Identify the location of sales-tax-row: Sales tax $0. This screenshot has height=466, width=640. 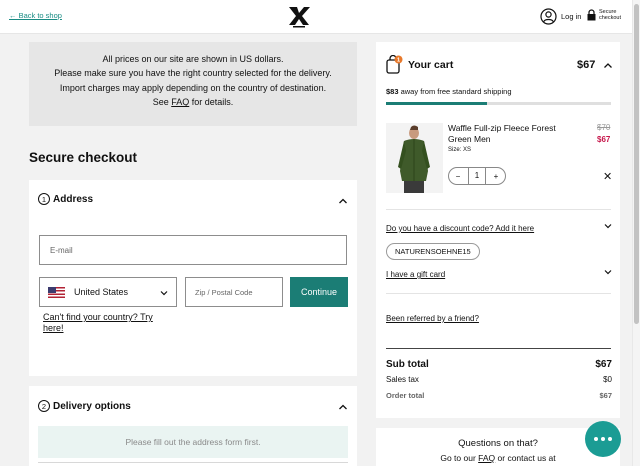
(499, 379).